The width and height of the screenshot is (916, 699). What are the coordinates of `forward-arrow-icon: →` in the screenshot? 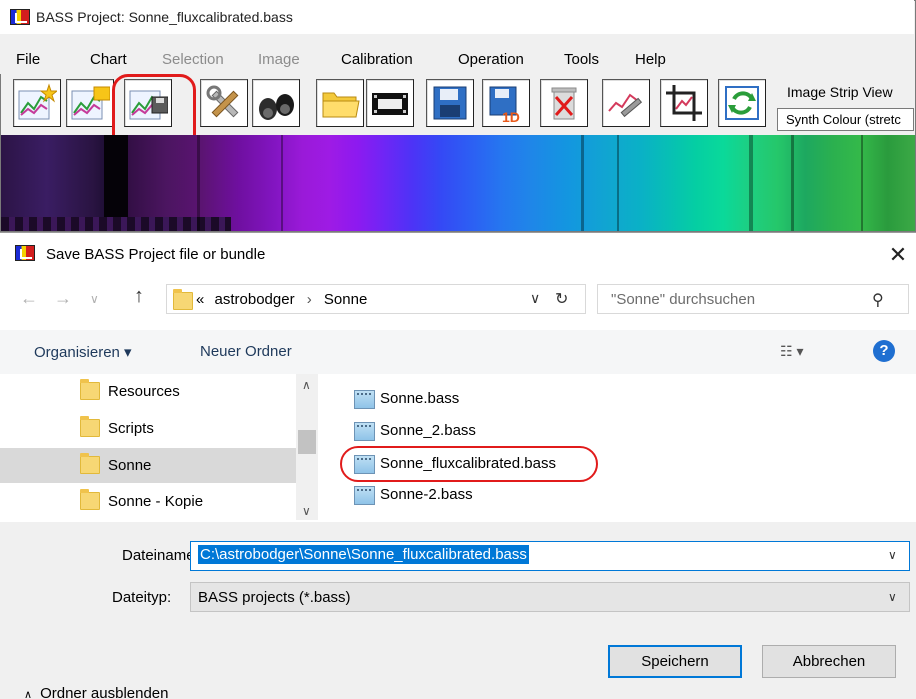 It's located at (63, 298).